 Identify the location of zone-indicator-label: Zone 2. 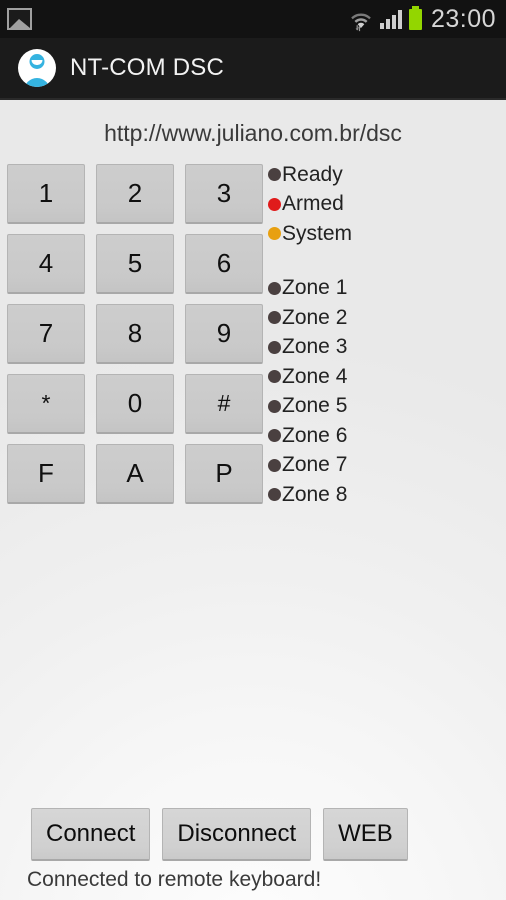
(315, 317).